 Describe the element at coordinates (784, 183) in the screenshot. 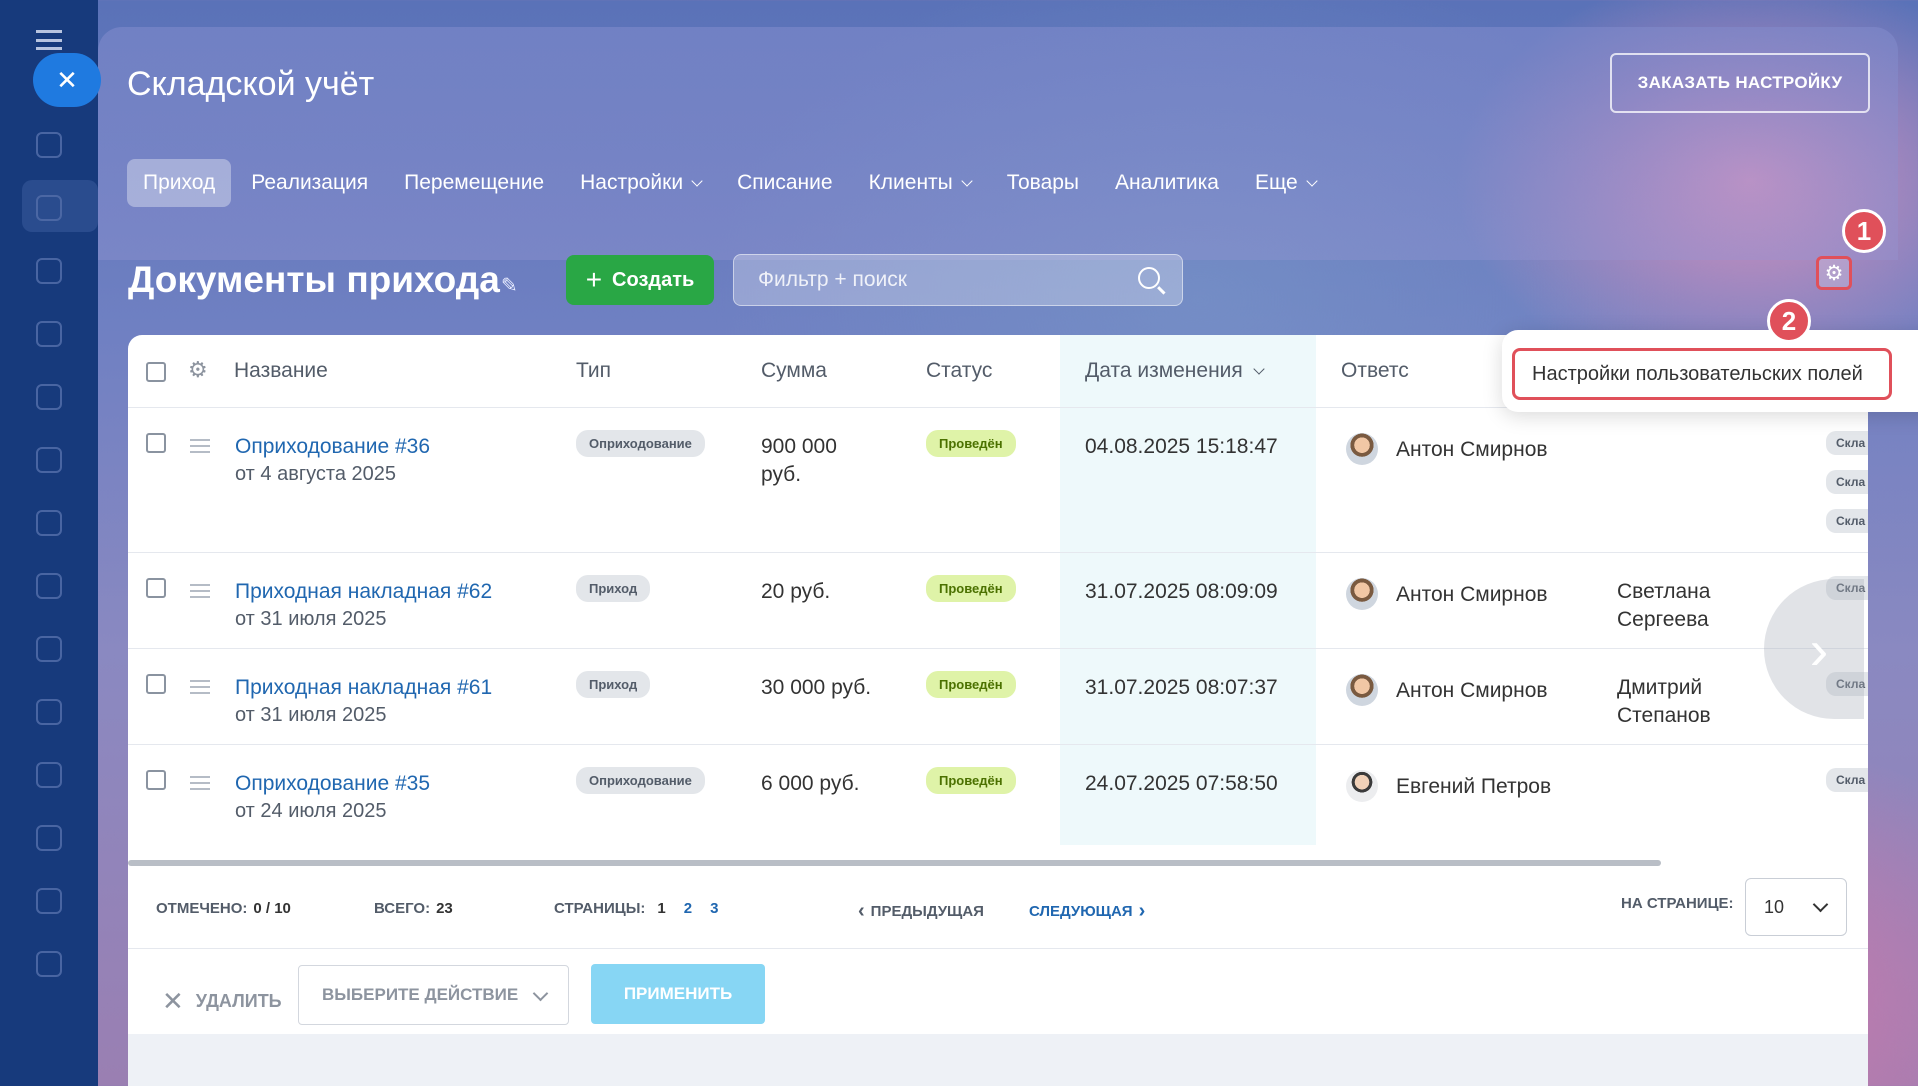

I see `tab-spisanie: Списание` at that location.